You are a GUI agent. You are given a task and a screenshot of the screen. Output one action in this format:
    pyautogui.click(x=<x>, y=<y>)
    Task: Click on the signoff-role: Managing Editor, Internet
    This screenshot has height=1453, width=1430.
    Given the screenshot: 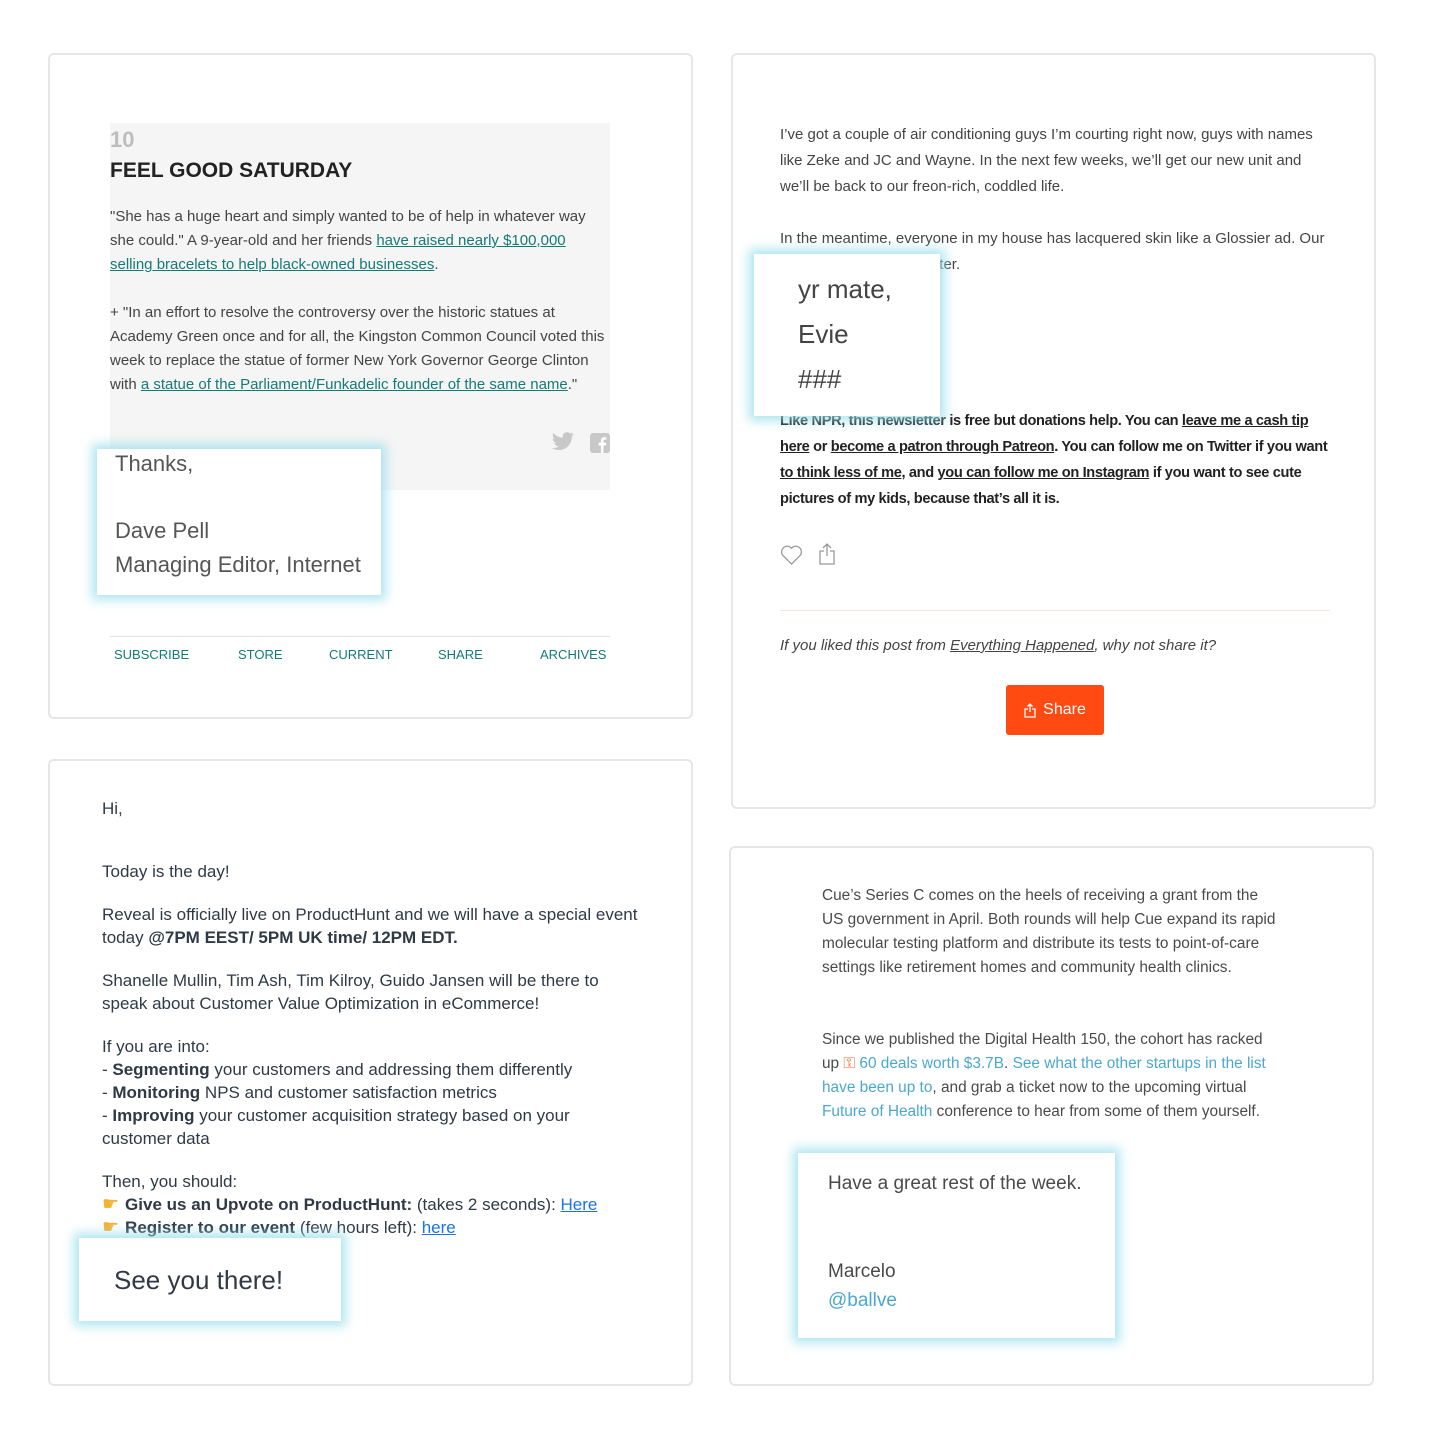 What is the action you would take?
    pyautogui.click(x=238, y=564)
    